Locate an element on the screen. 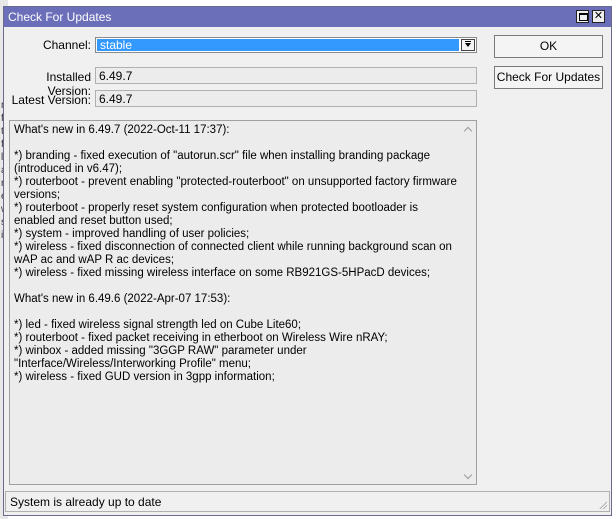  latest-version-field: 6.49.7 is located at coordinates (286, 98).